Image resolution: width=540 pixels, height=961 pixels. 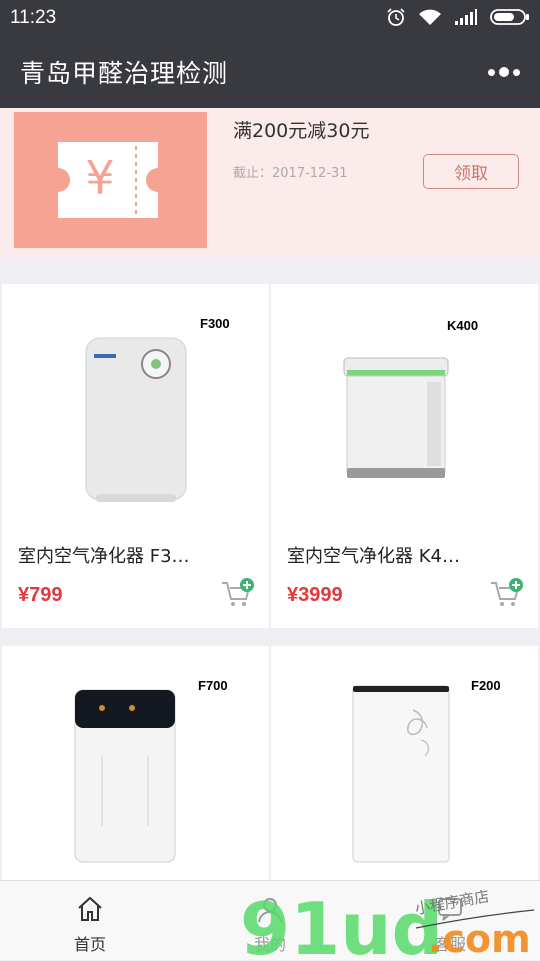 I want to click on user-icon, so click(x=270, y=910).